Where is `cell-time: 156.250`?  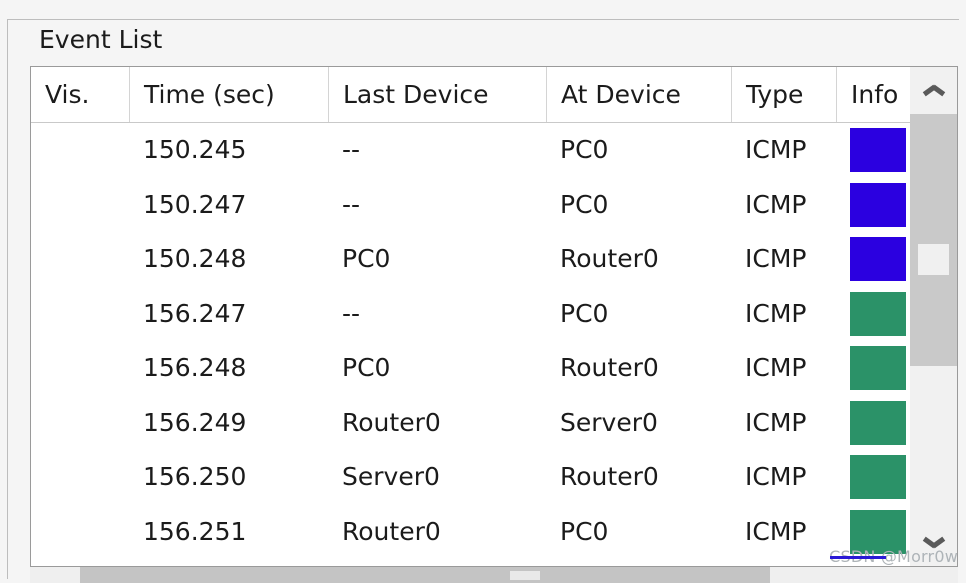 cell-time: 156.250 is located at coordinates (195, 476).